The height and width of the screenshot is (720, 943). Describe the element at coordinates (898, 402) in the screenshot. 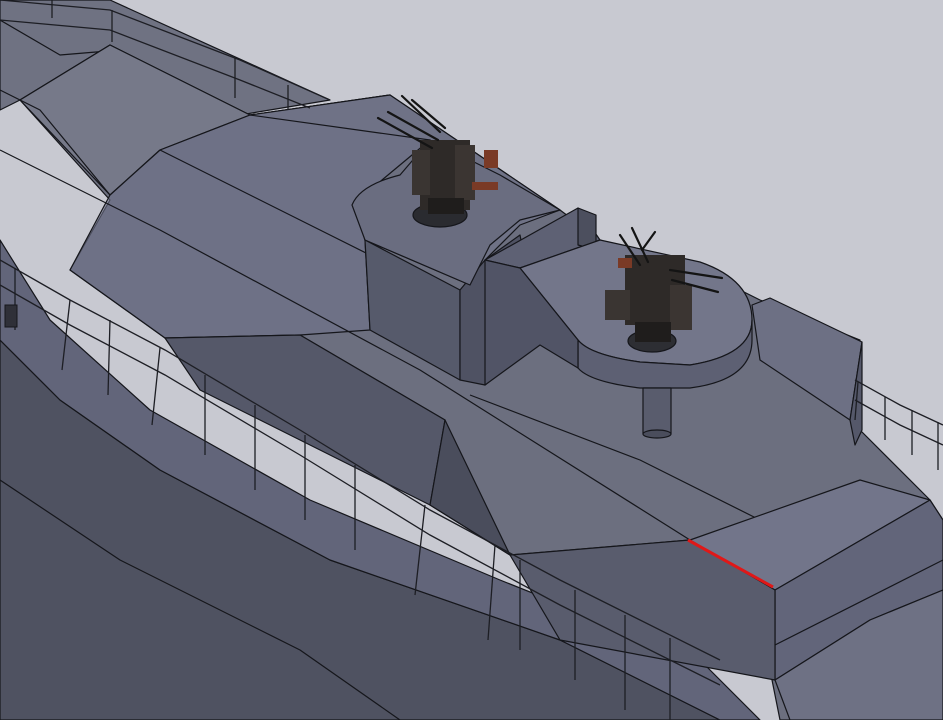

I see `right-railing-top` at that location.